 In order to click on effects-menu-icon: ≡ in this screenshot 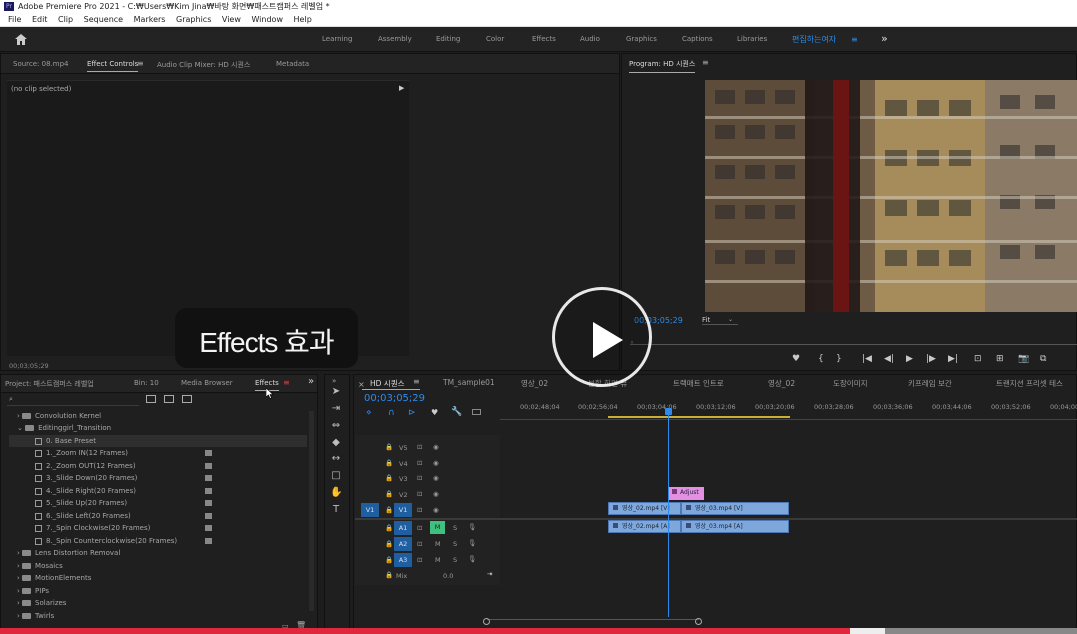, I will do `click(286, 382)`.